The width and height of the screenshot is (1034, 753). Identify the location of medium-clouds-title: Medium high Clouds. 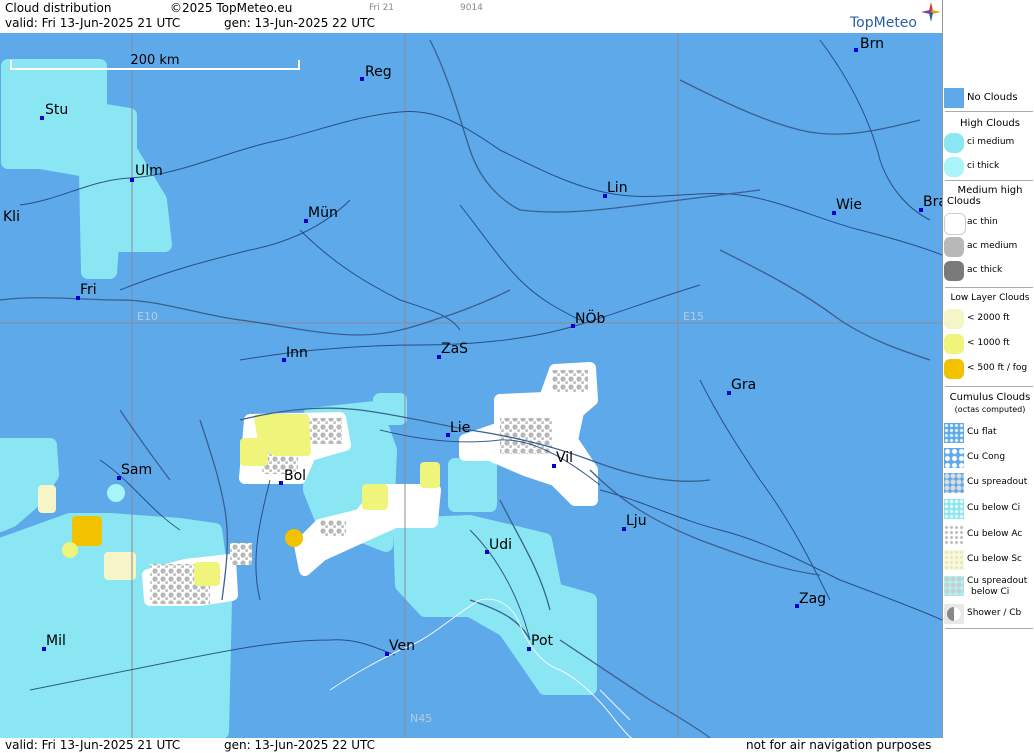
(985, 196).